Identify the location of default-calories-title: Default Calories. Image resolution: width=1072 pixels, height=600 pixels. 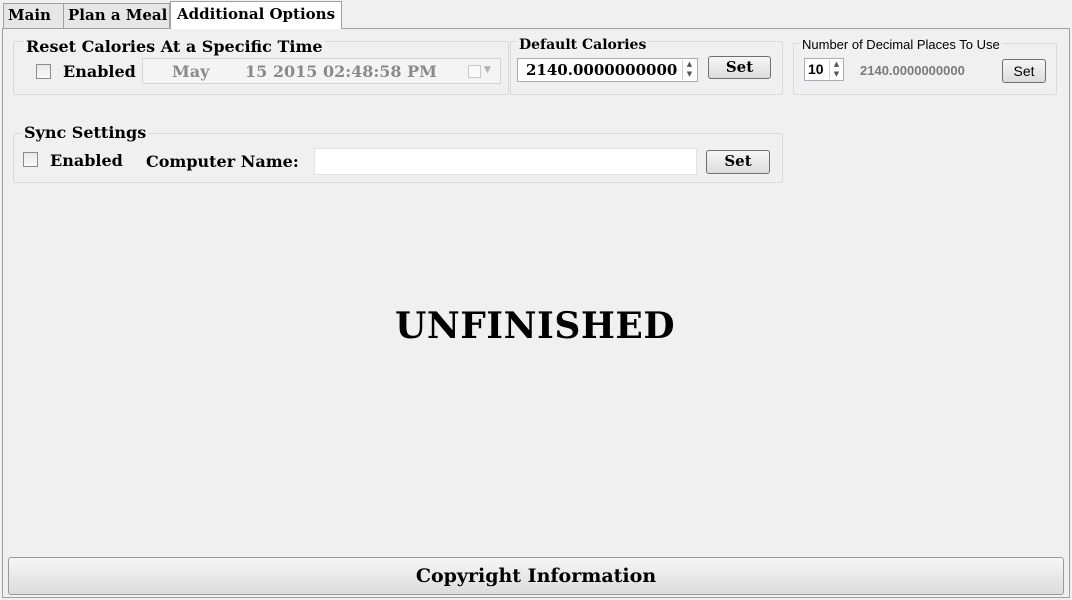
(583, 45).